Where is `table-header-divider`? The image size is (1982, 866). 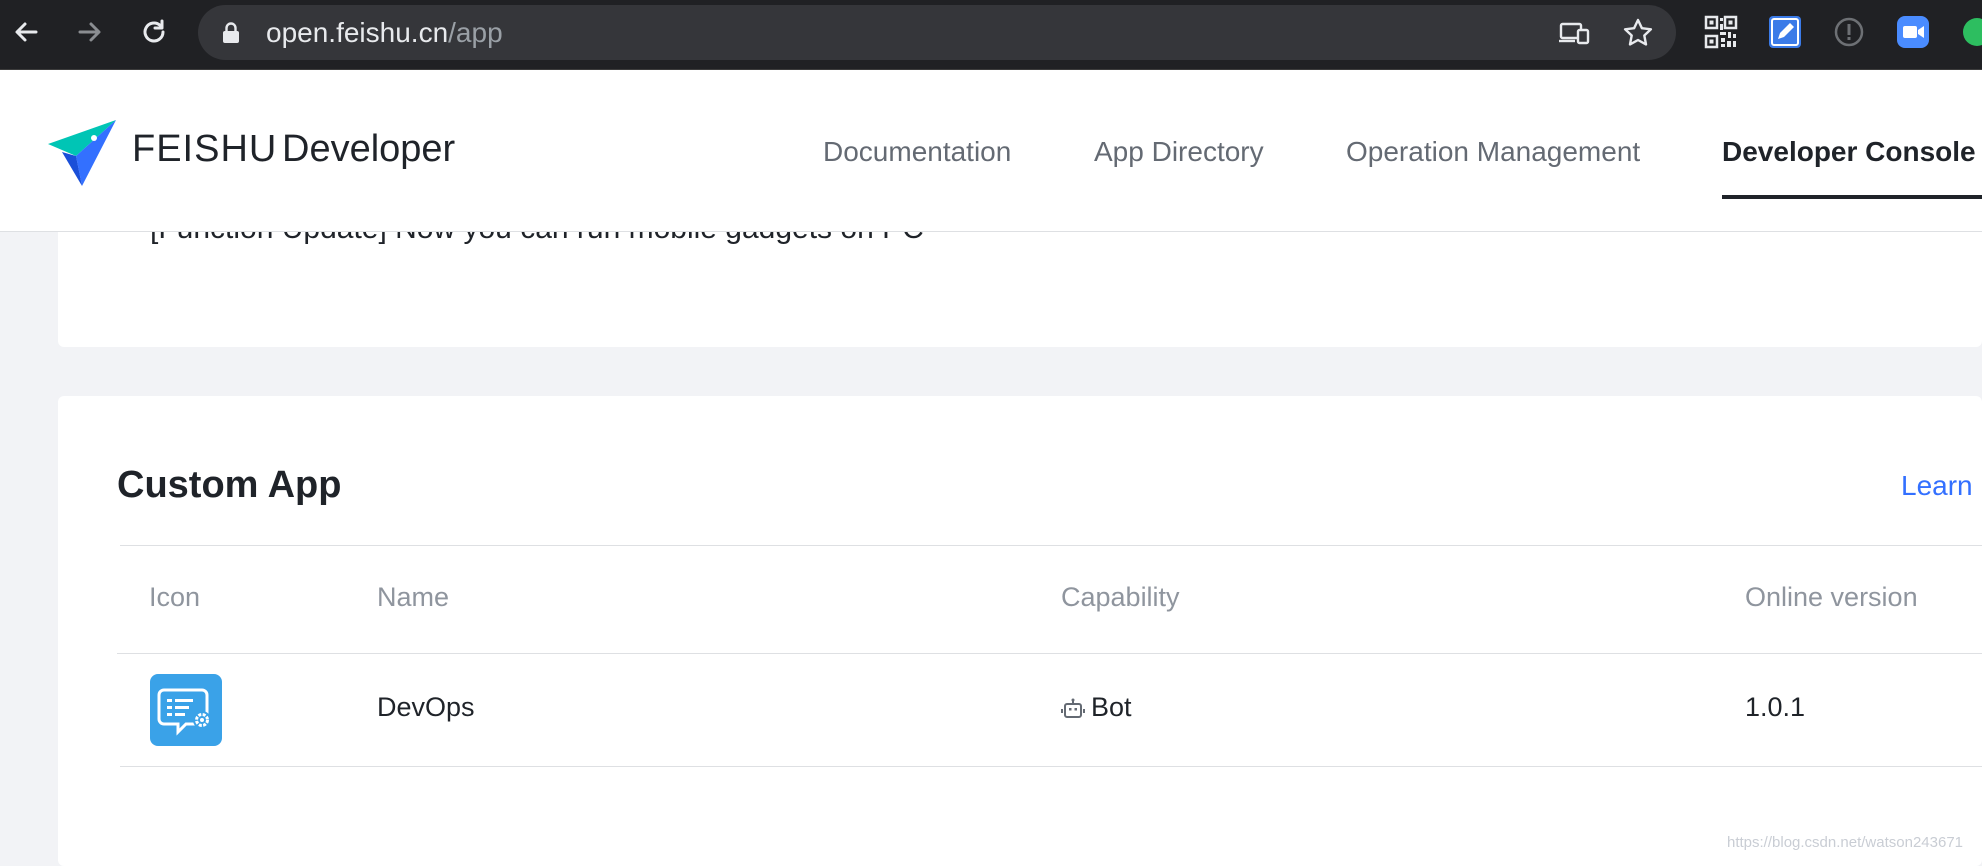 table-header-divider is located at coordinates (1049, 653).